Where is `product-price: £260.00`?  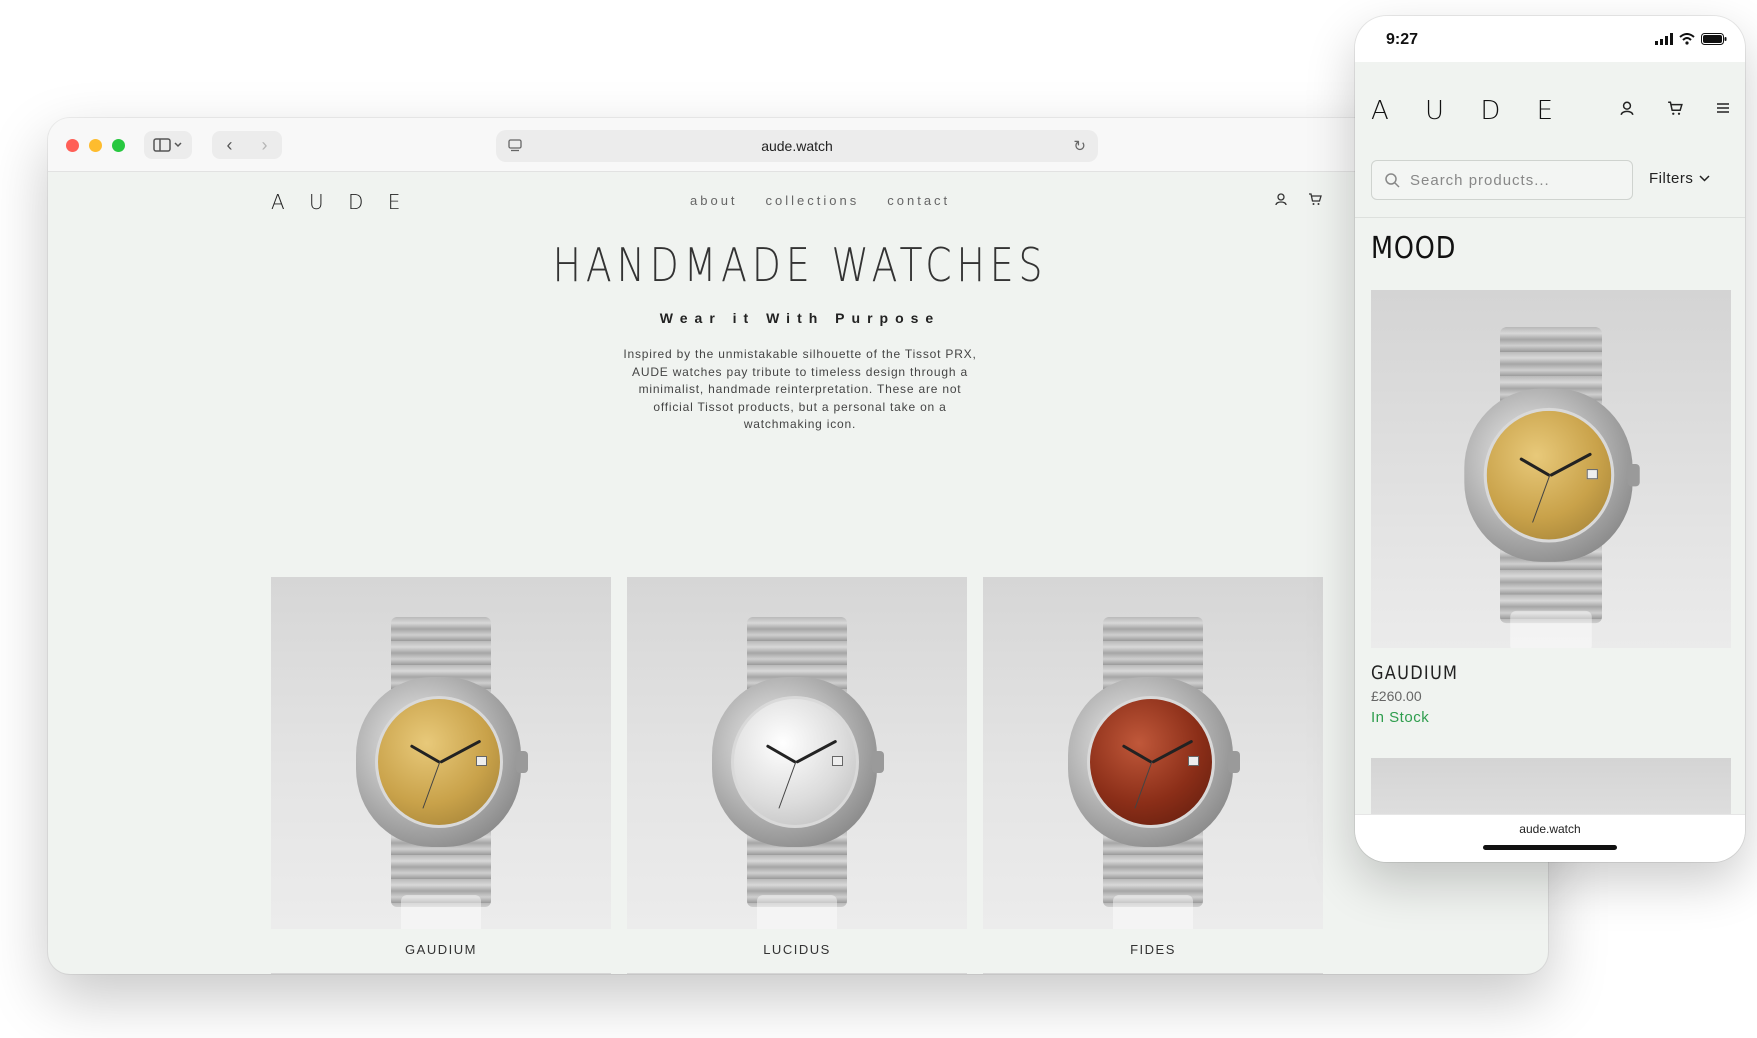 product-price: £260.00 is located at coordinates (1396, 696).